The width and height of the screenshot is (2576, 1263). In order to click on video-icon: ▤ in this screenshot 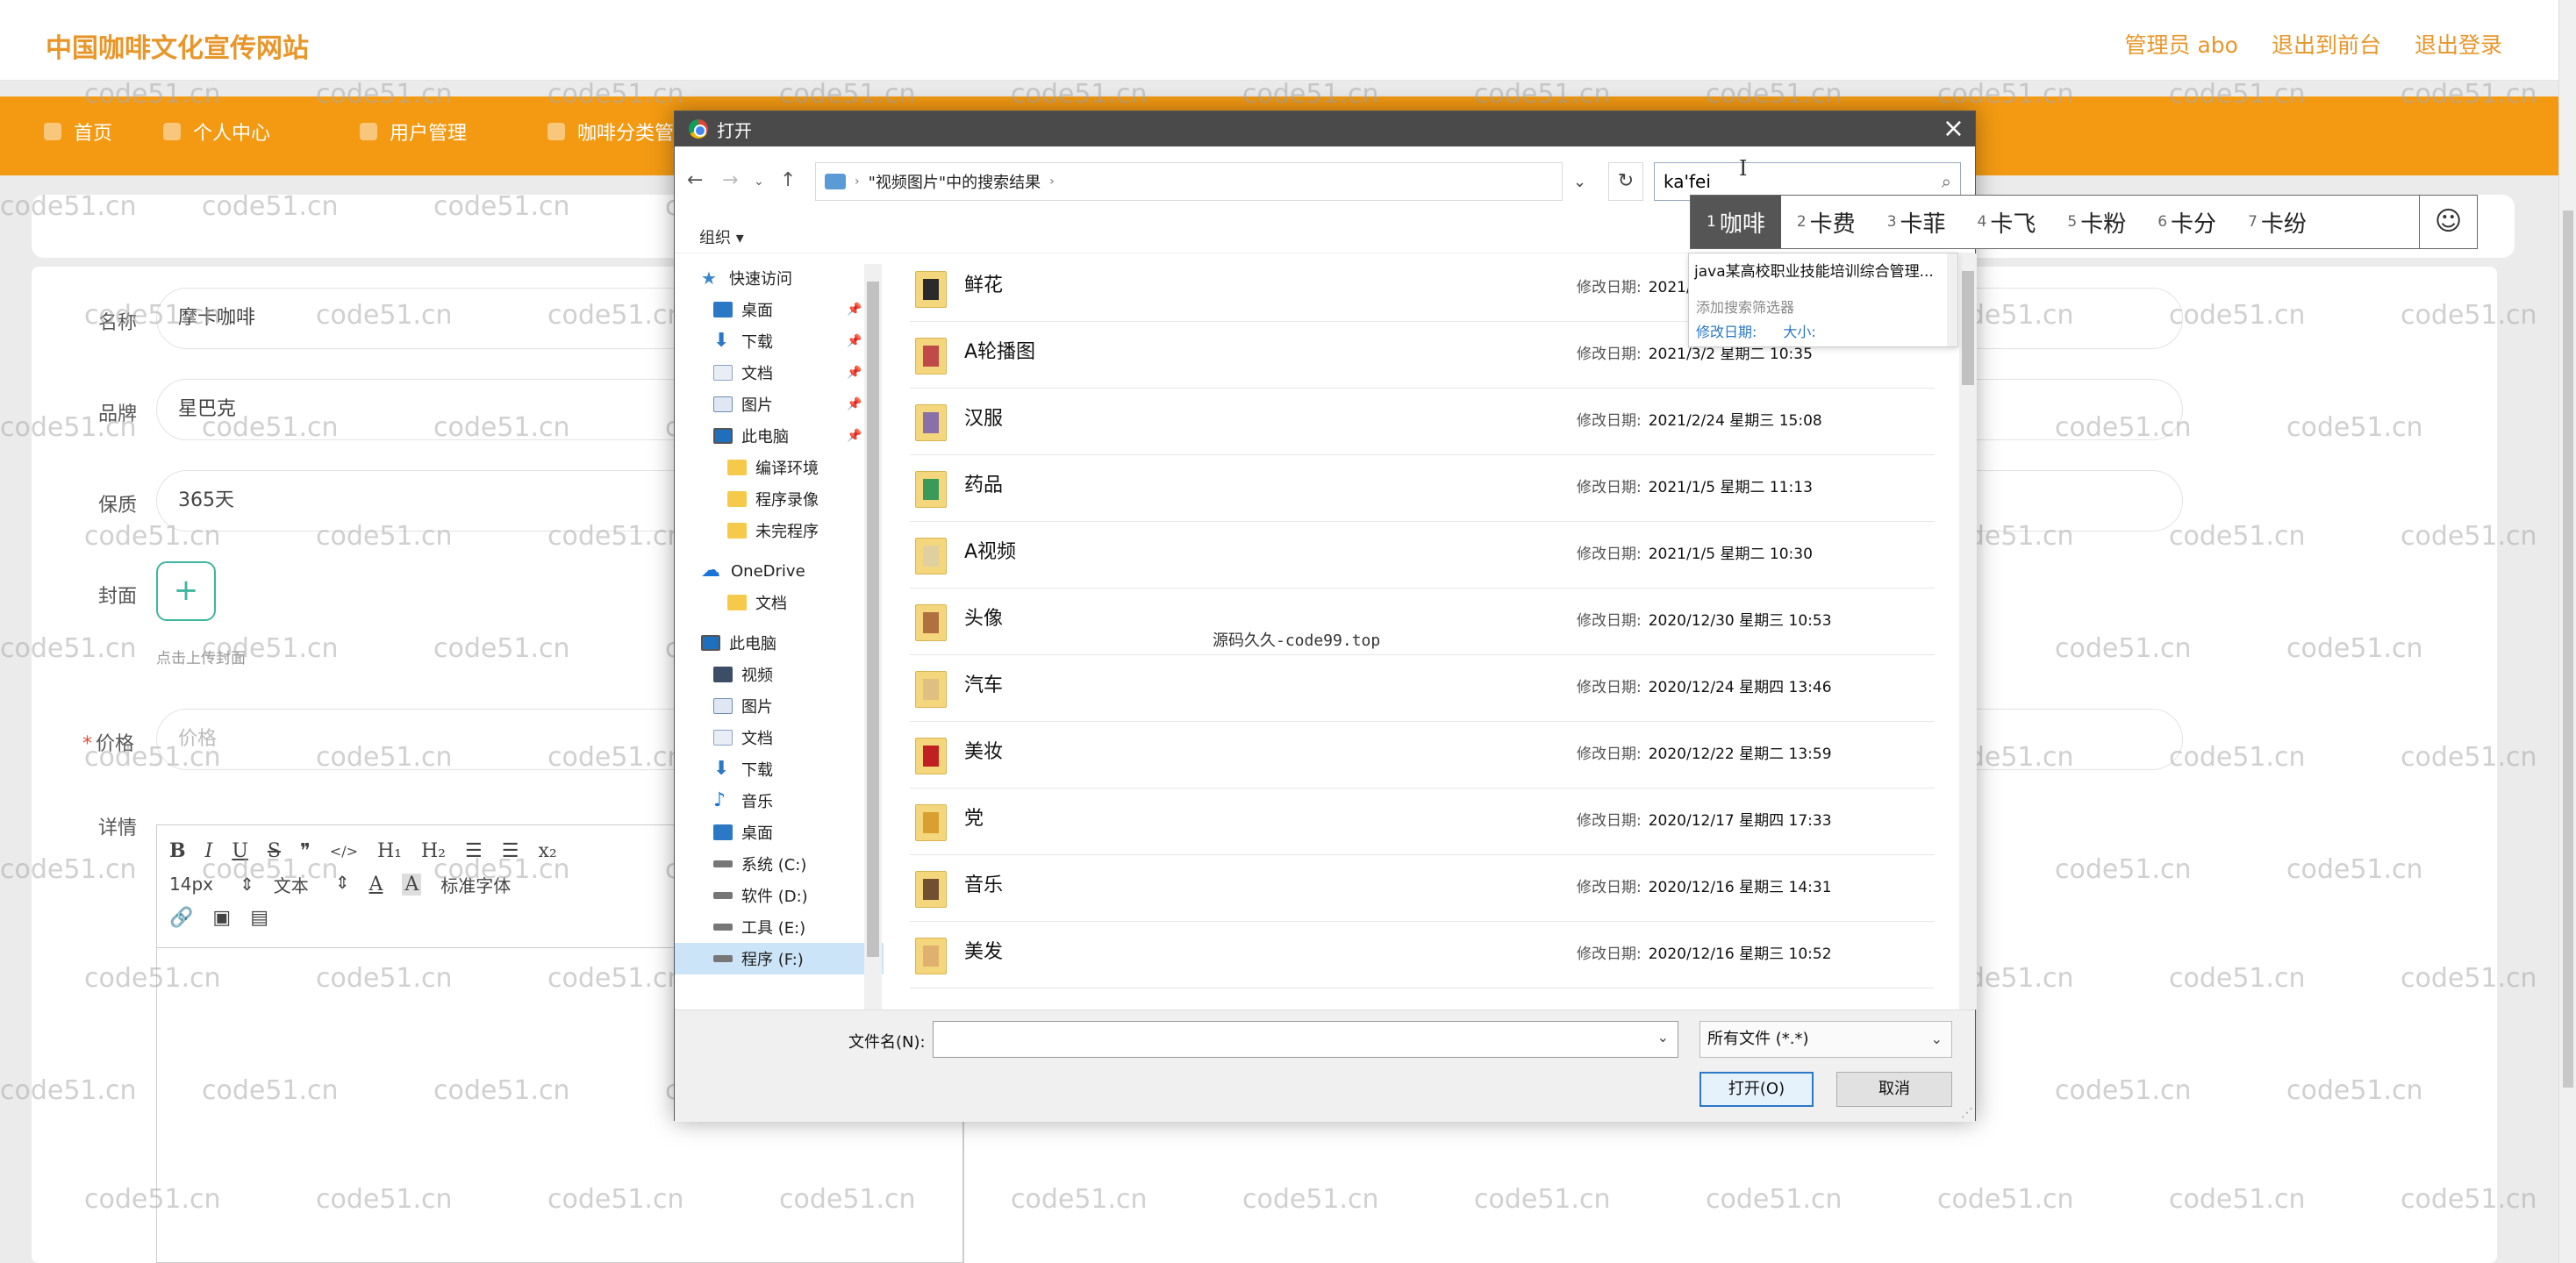, I will do `click(259, 918)`.